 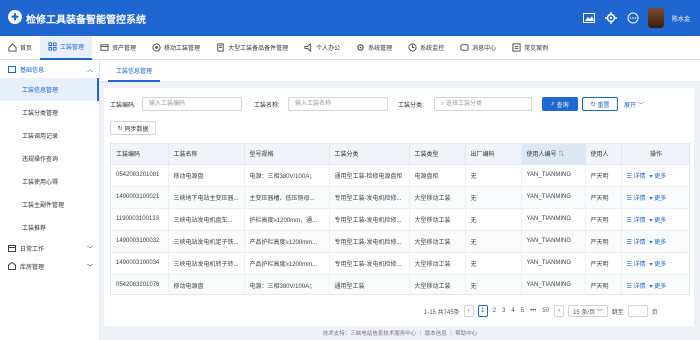 What do you see at coordinates (633, 18) in the screenshot?
I see `message-icon` at bounding box center [633, 18].